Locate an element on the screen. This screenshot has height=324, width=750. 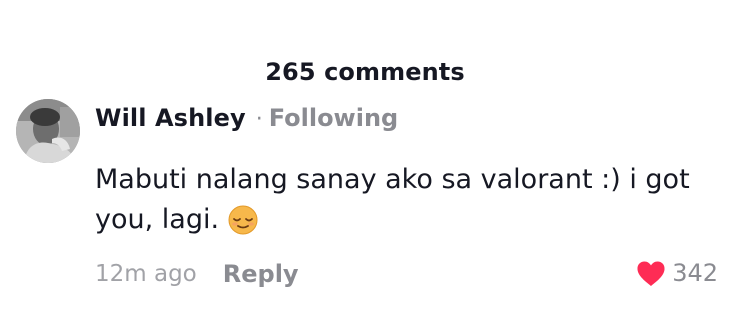
avatar is located at coordinates (48, 131).